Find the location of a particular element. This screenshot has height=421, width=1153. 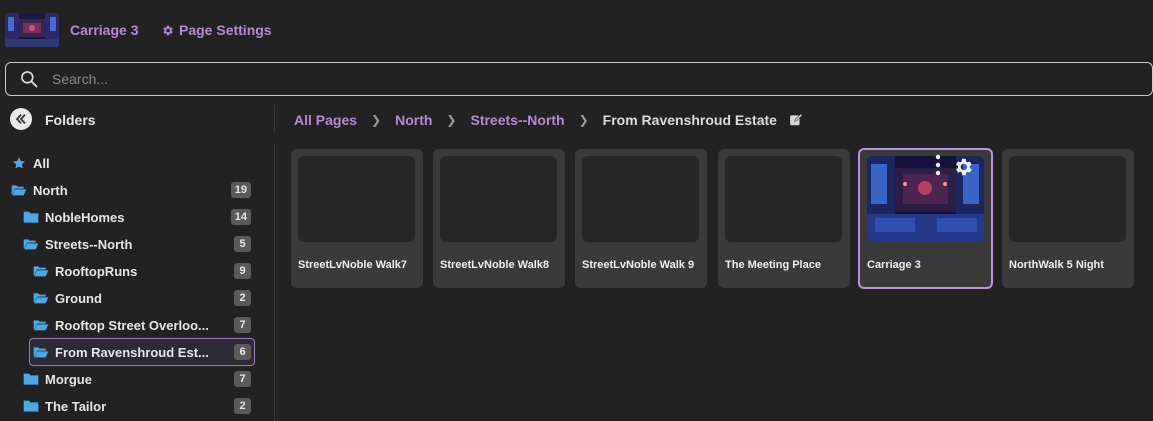

double-chevron-left-icon is located at coordinates (20, 119).